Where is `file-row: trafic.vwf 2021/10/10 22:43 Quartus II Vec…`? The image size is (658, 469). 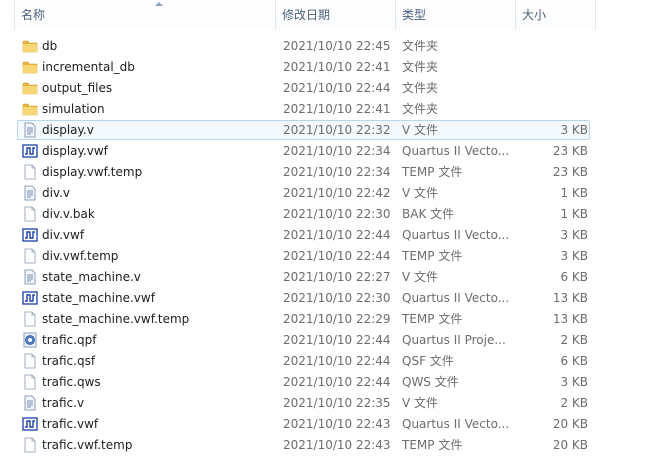
file-row: trafic.vwf 2021/10/10 22:43 Quartus II Vec… is located at coordinates (329, 424).